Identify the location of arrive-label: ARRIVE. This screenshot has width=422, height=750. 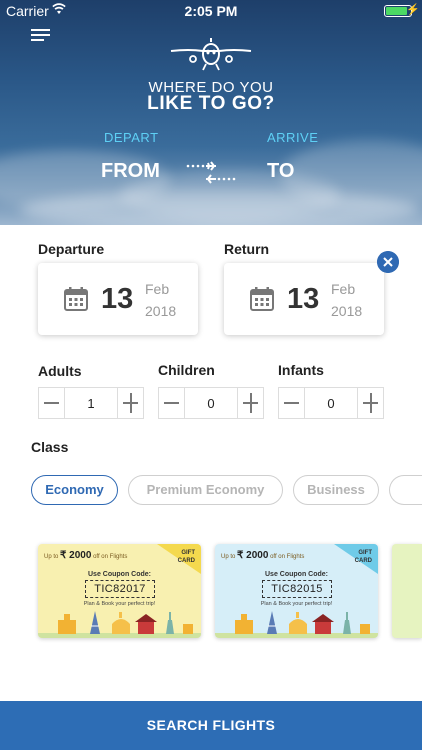
(293, 137).